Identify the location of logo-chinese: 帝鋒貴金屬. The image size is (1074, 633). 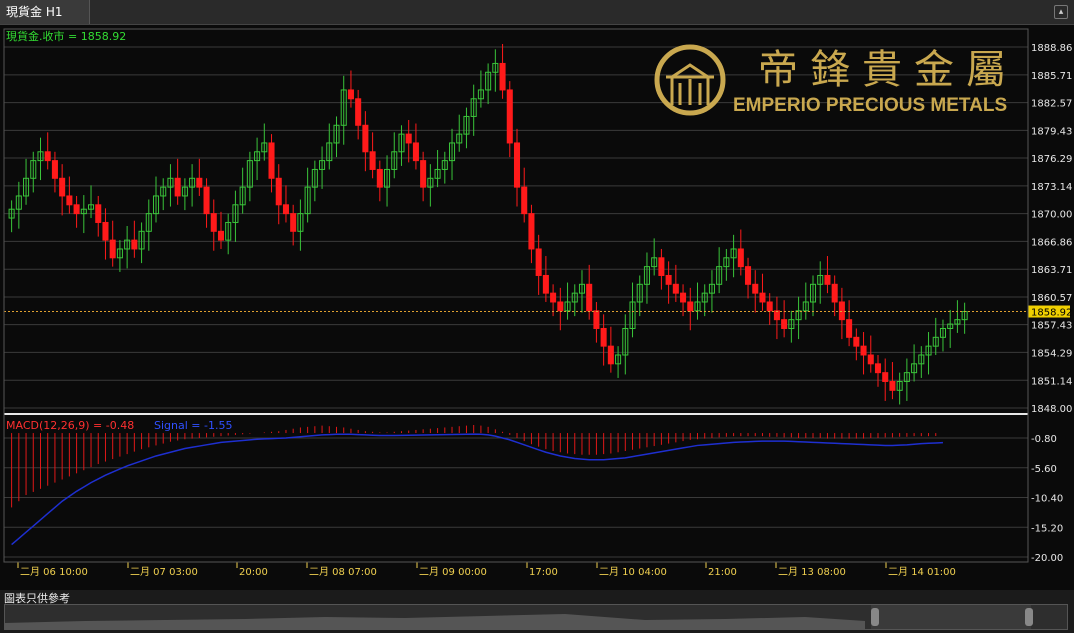
(888, 70).